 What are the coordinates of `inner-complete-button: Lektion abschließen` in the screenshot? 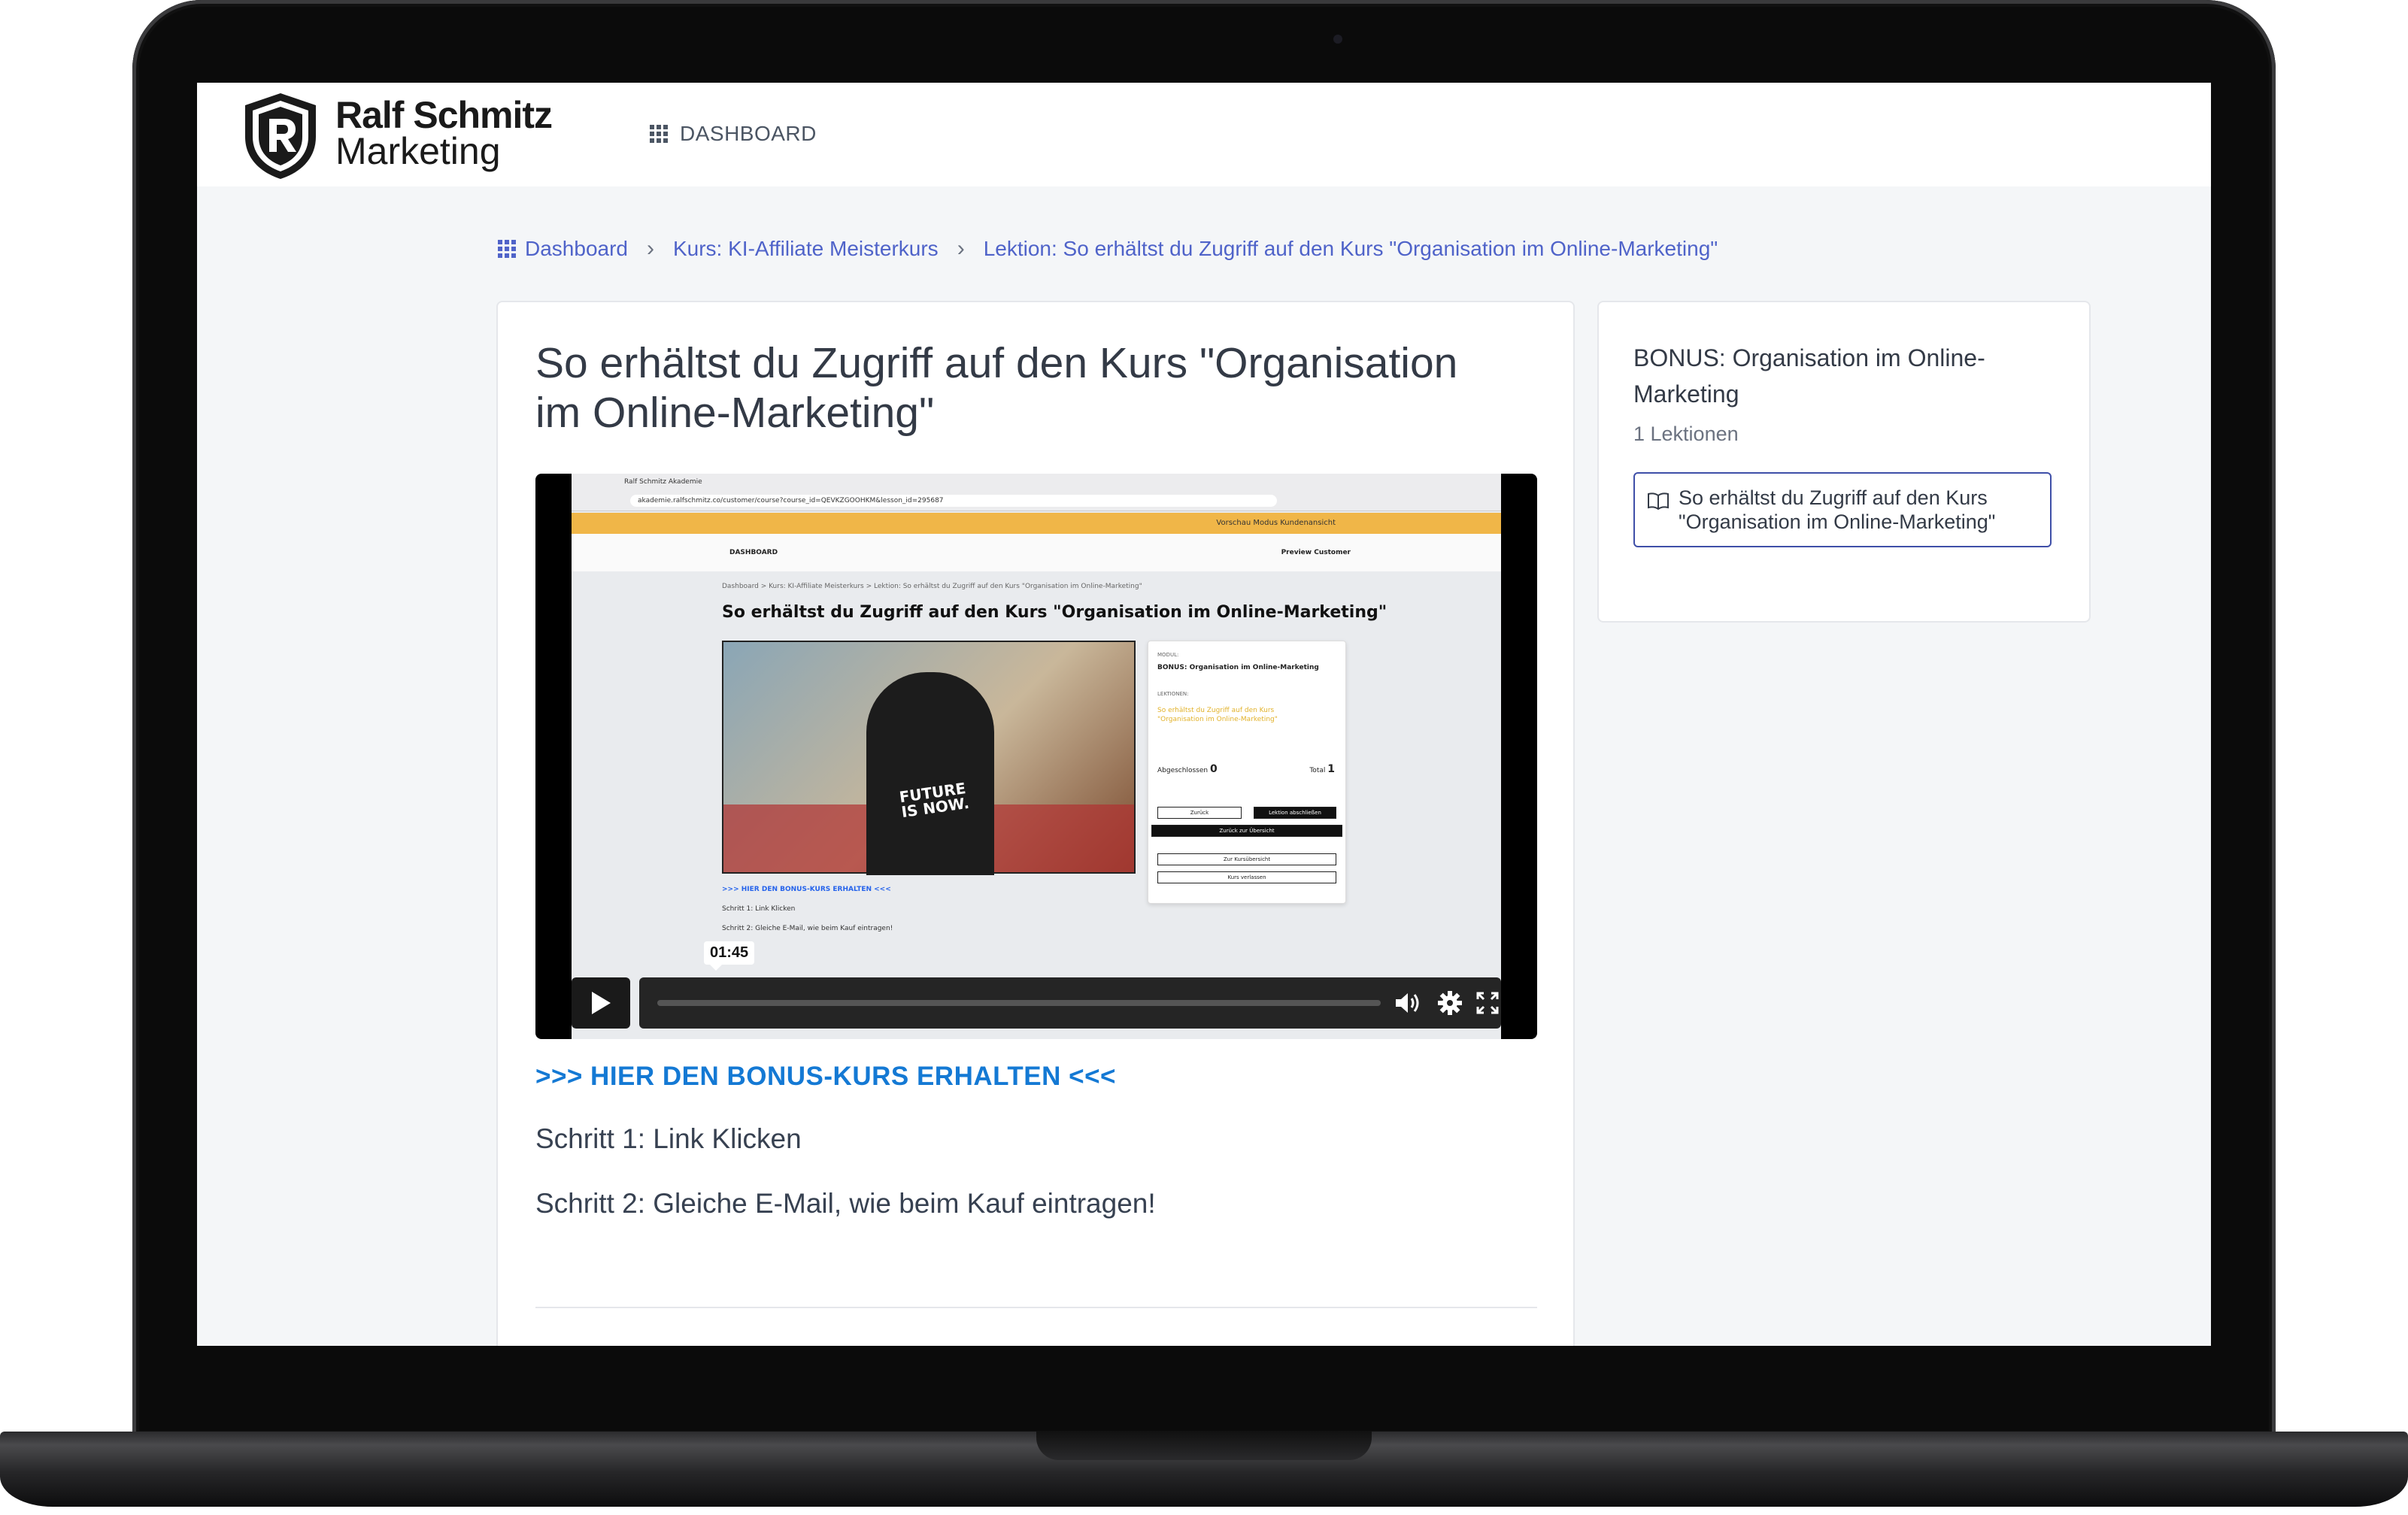 It's located at (1295, 813).